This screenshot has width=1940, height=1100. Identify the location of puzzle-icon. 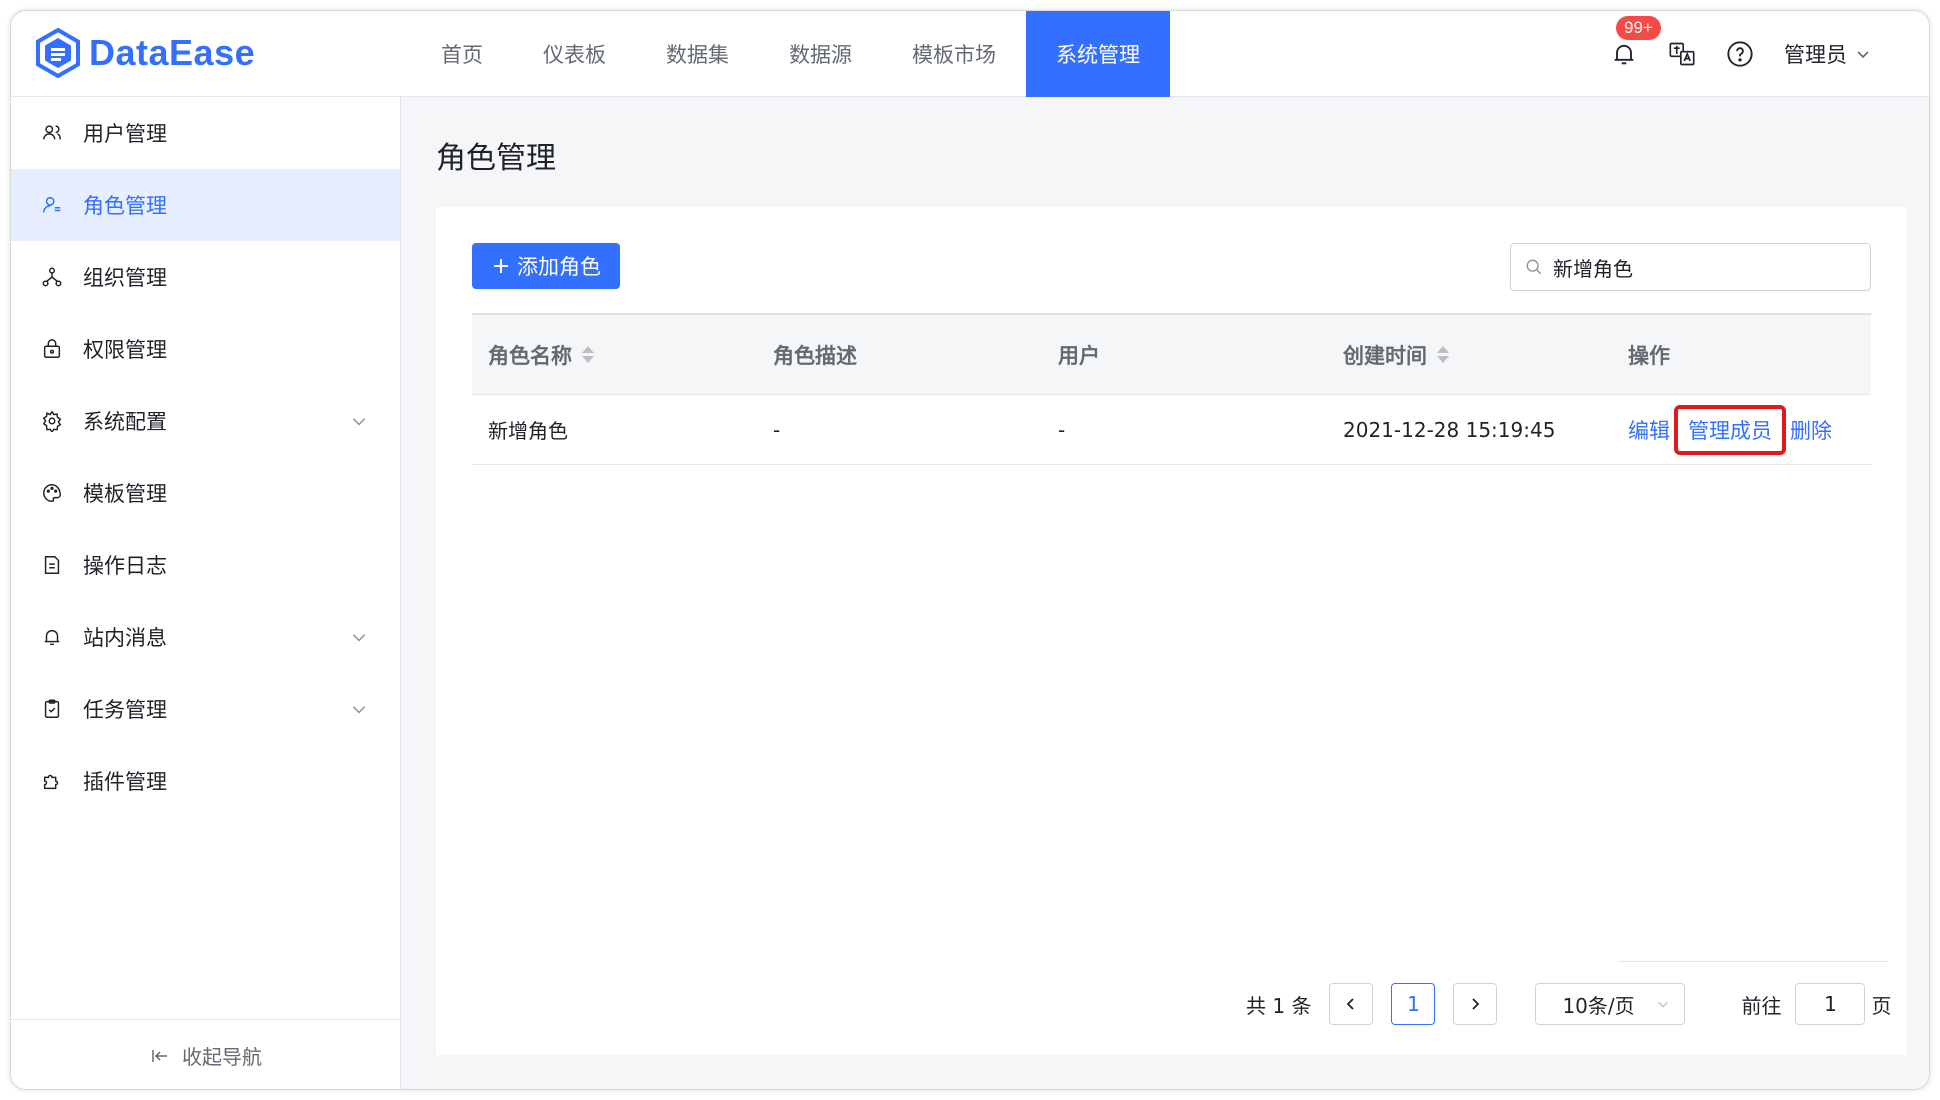
(51, 782).